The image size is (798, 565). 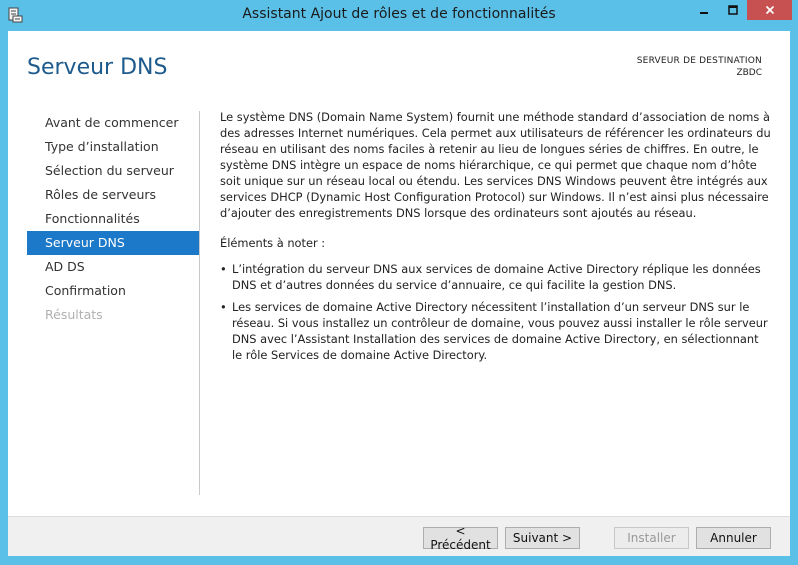 What do you see at coordinates (113, 171) in the screenshot?
I see `nav-item-selection-serveur: Sélection du serveur` at bounding box center [113, 171].